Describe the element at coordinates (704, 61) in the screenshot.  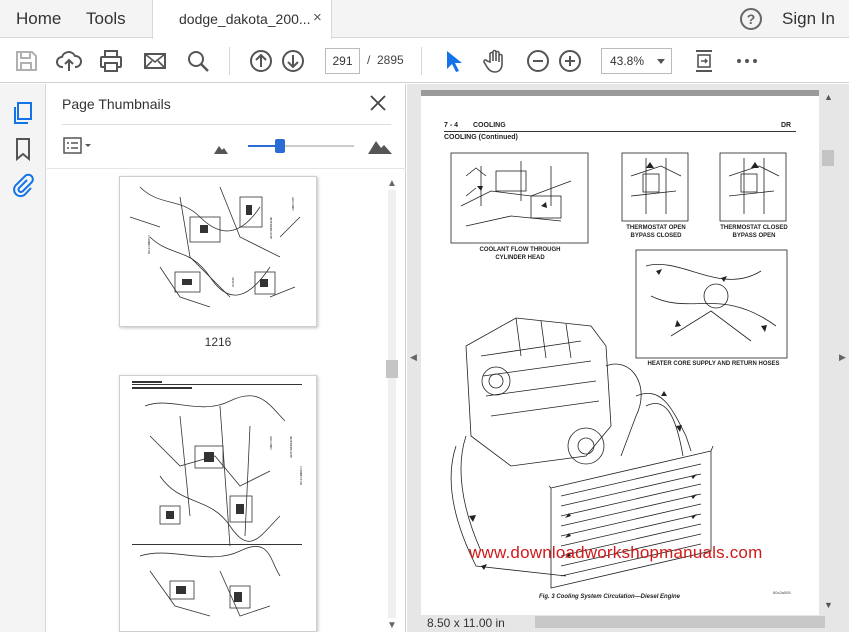
I see `fit-page-icon` at that location.